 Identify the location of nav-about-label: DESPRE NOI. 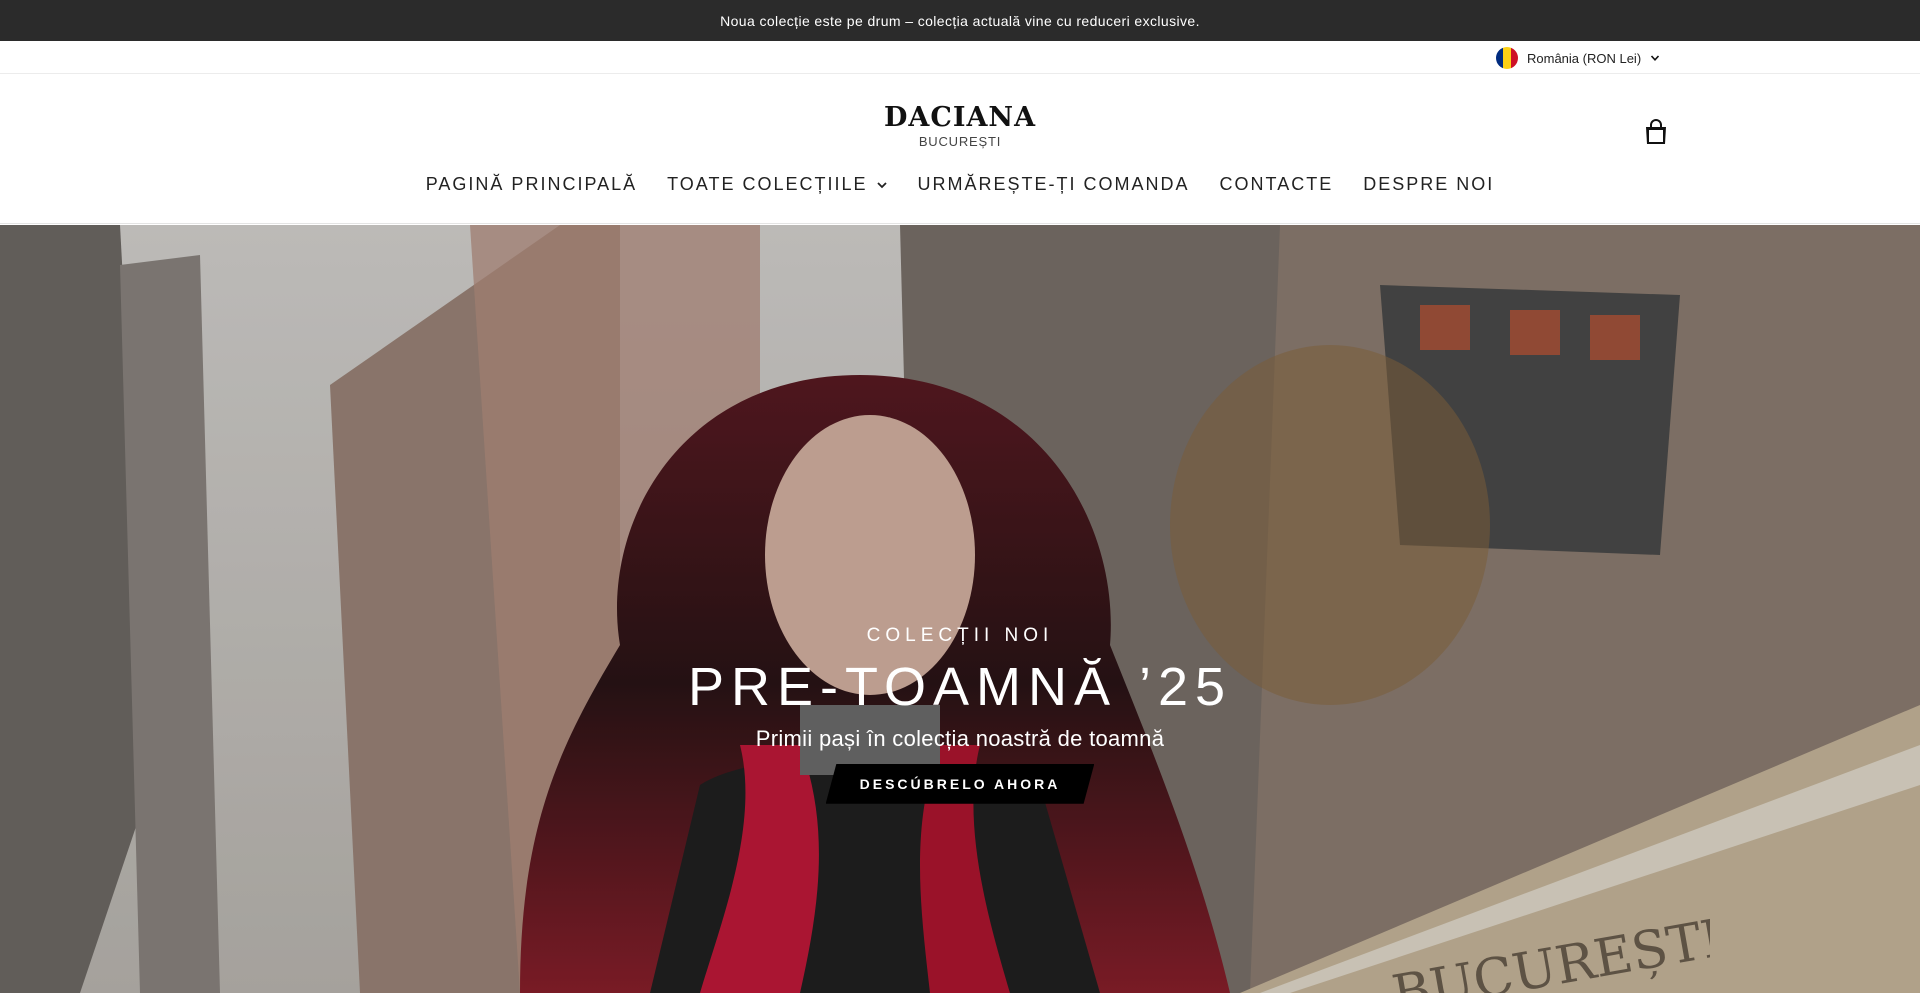
(1429, 184).